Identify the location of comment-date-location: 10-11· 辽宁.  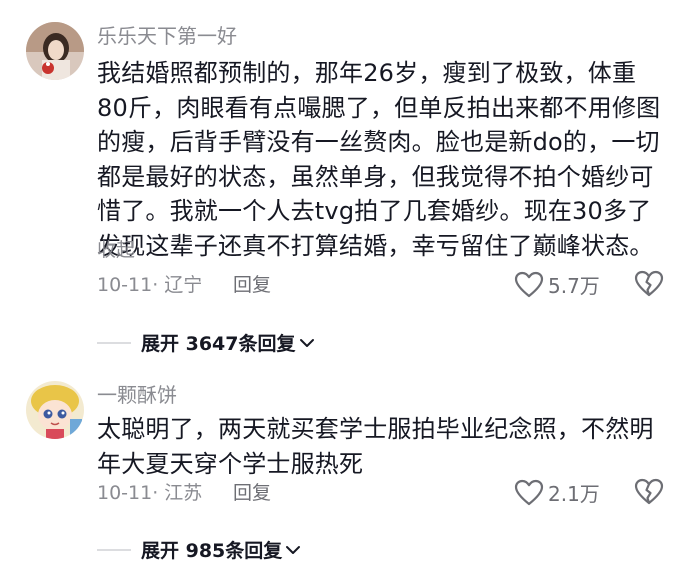
(150, 285).